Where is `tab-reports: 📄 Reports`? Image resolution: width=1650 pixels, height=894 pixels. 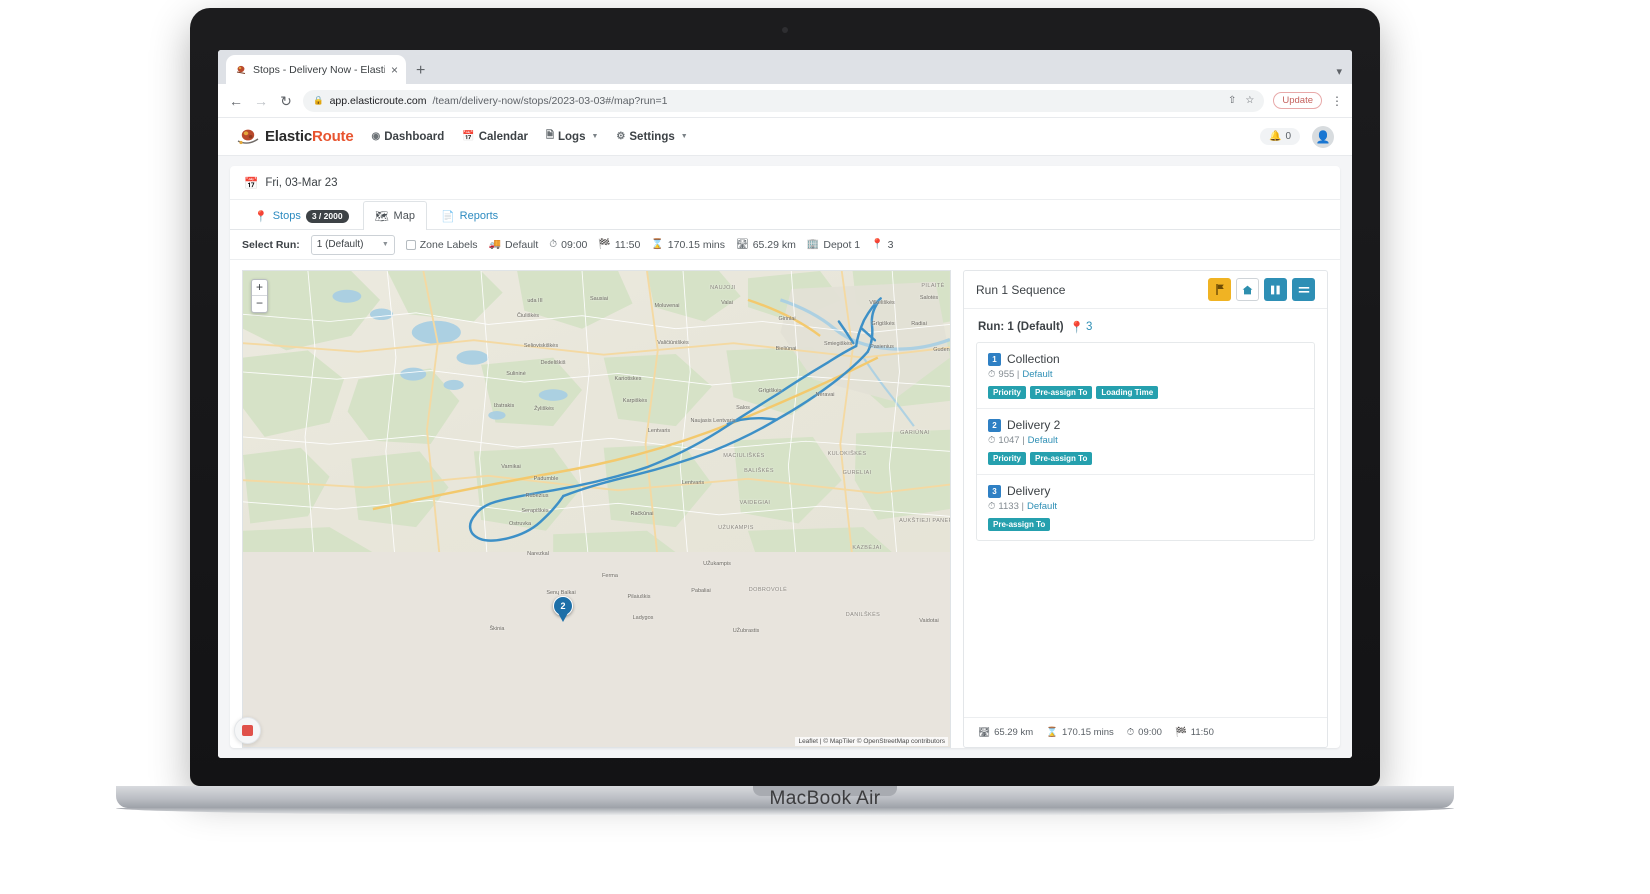
tab-reports: 📄 Reports is located at coordinates (469, 215).